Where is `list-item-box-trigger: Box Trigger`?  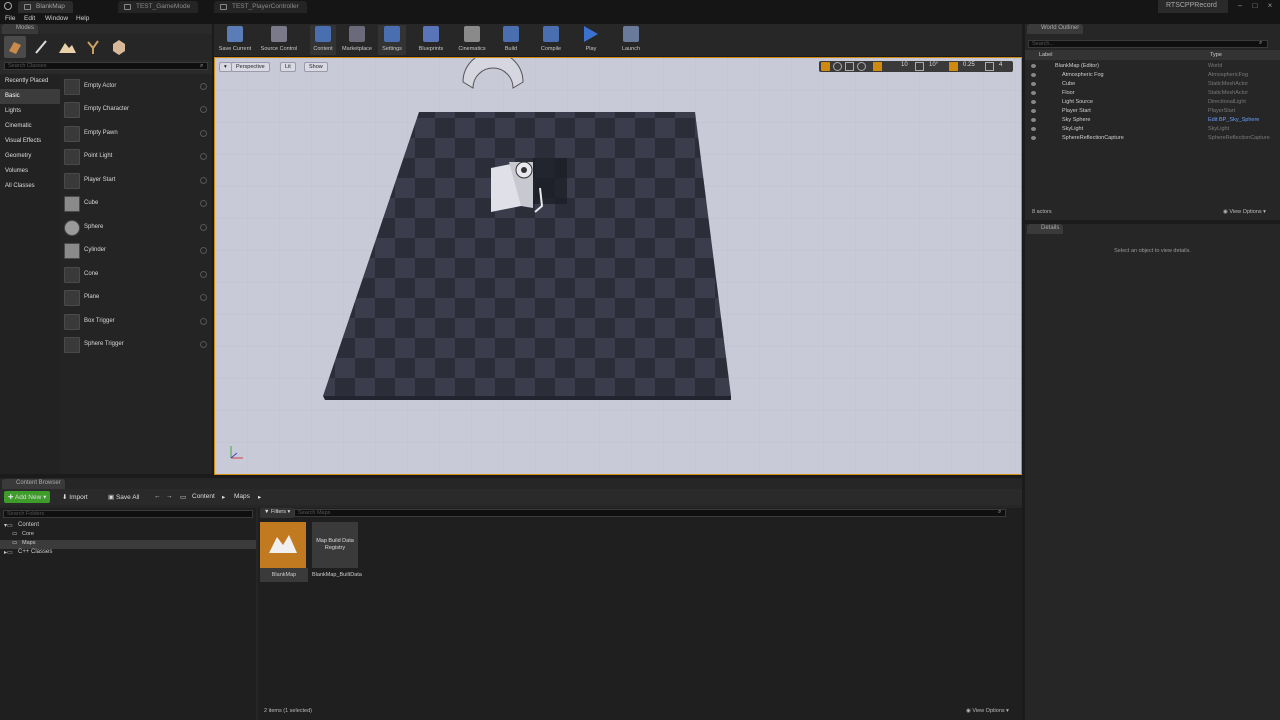
list-item-box-trigger: Box Trigger is located at coordinates (136, 322).